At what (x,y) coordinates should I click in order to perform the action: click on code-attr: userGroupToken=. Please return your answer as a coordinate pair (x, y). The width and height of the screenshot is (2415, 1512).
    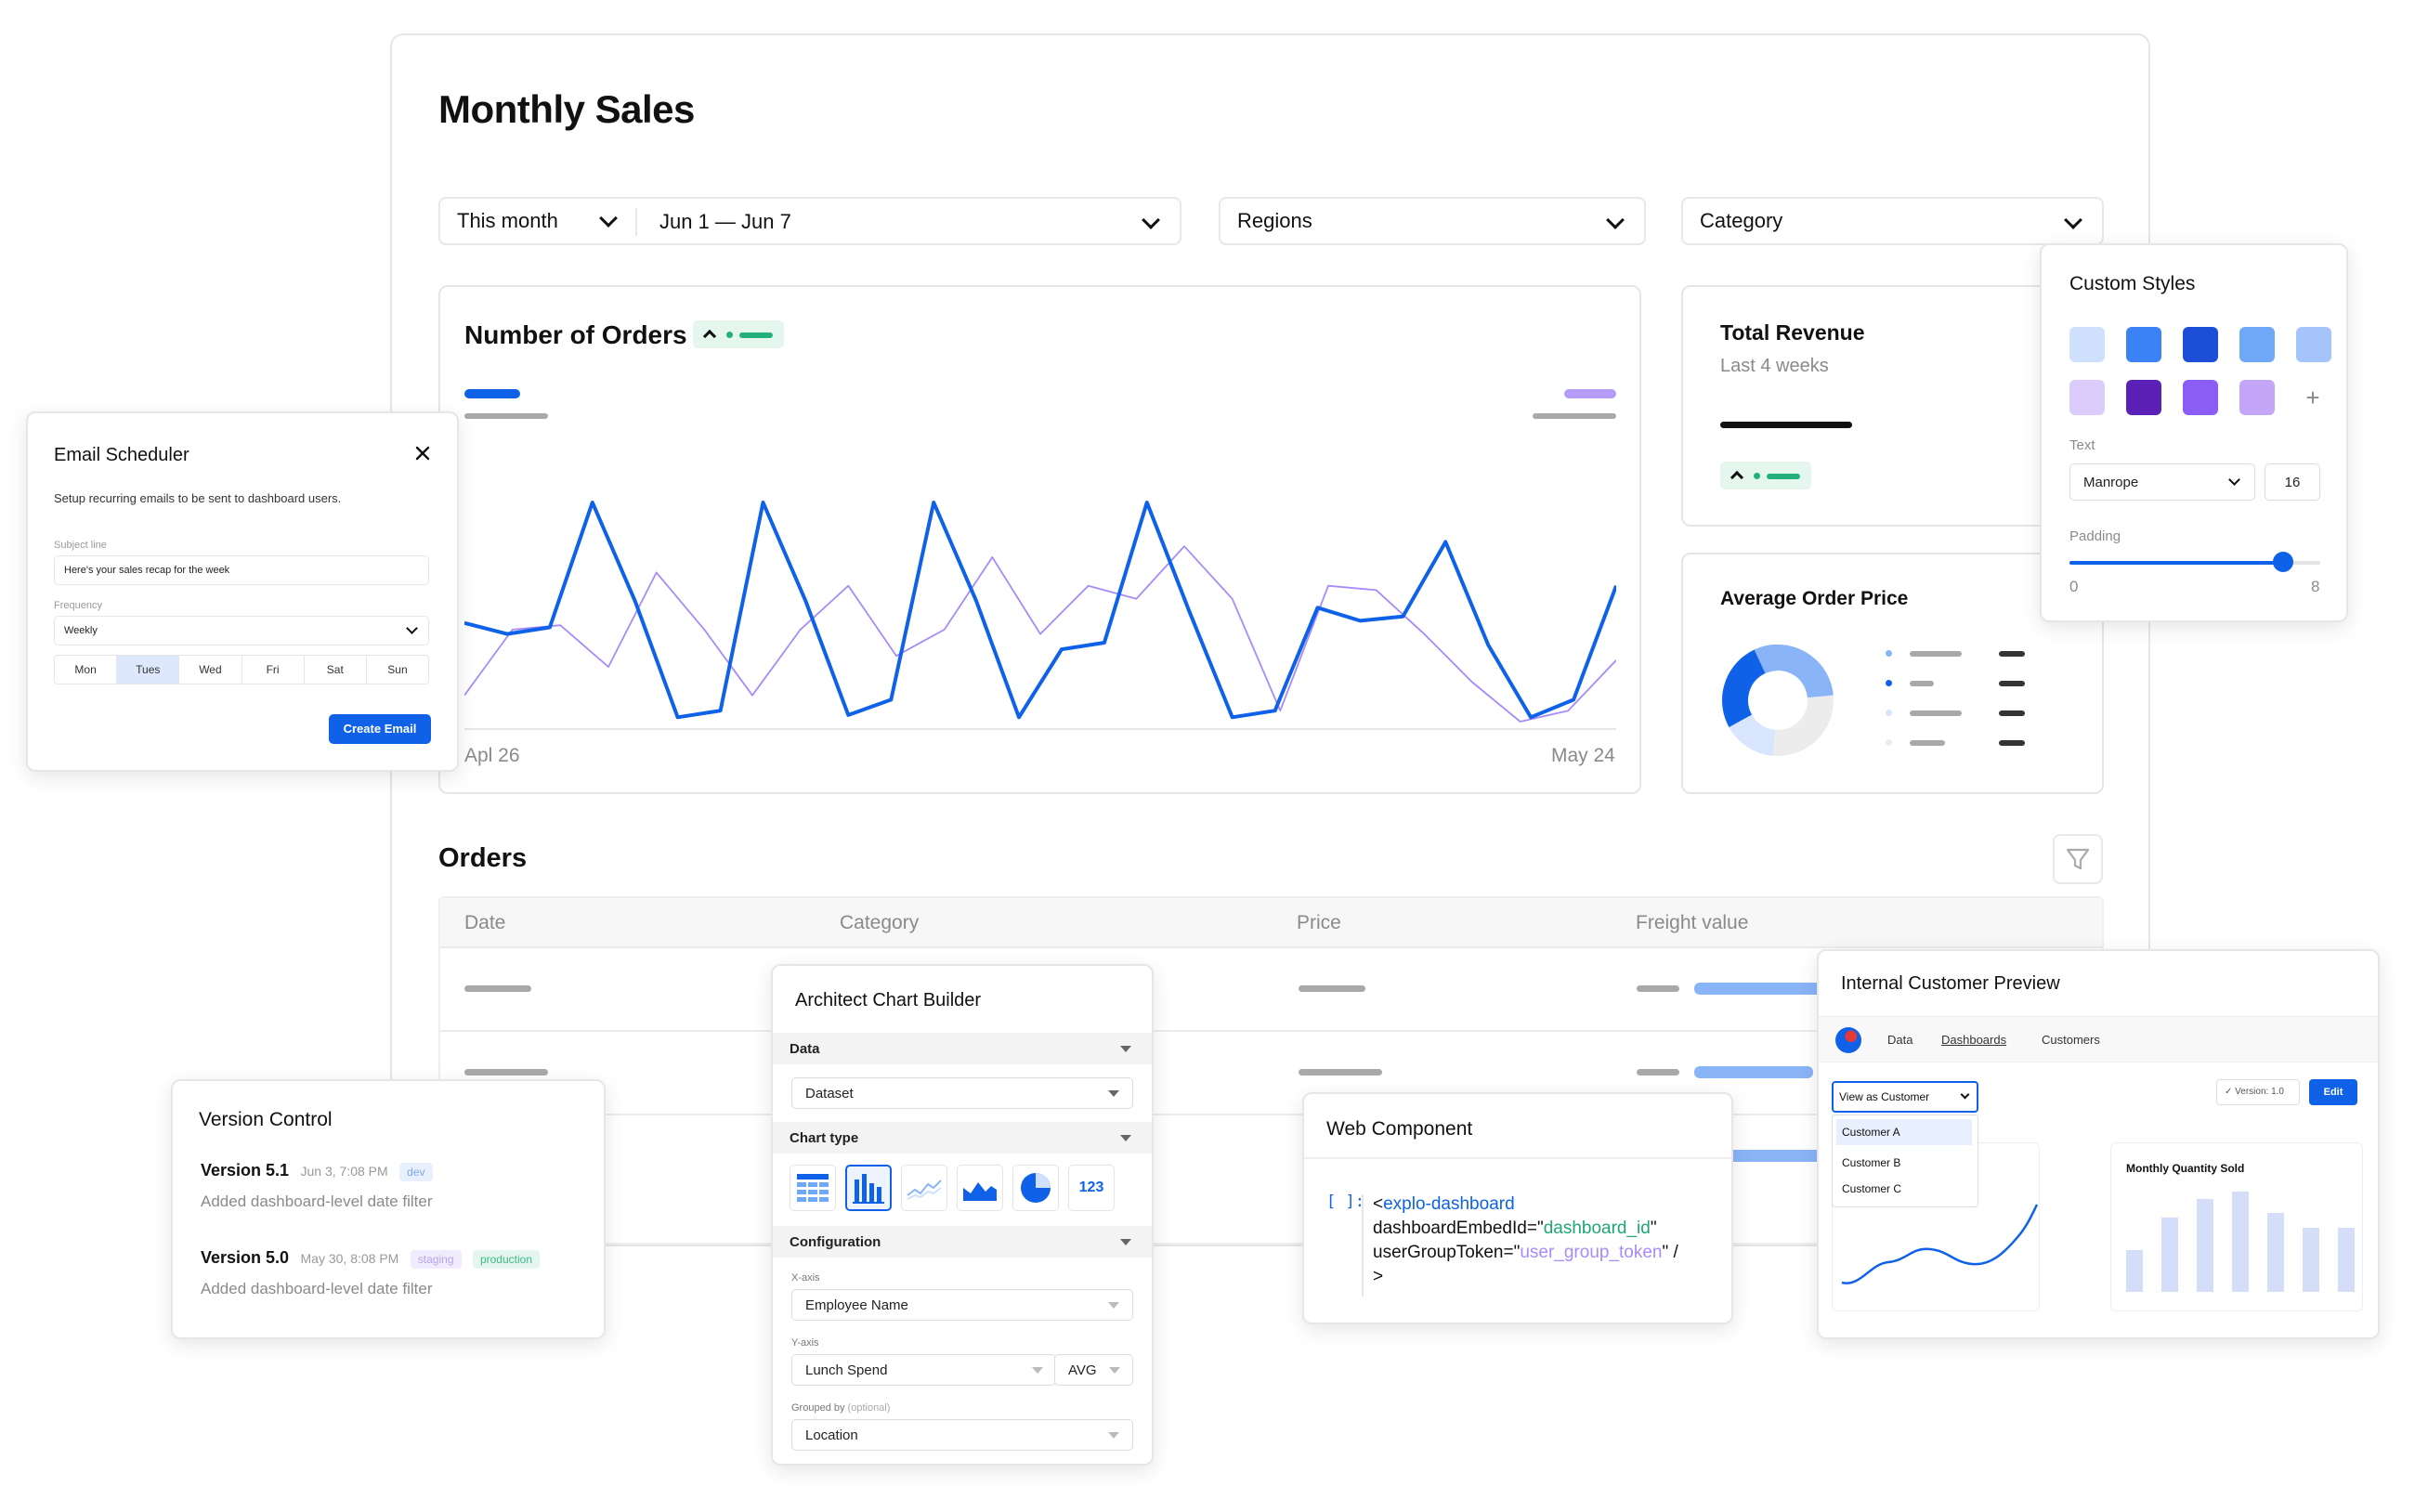
    Looking at the image, I should click on (1443, 1252).